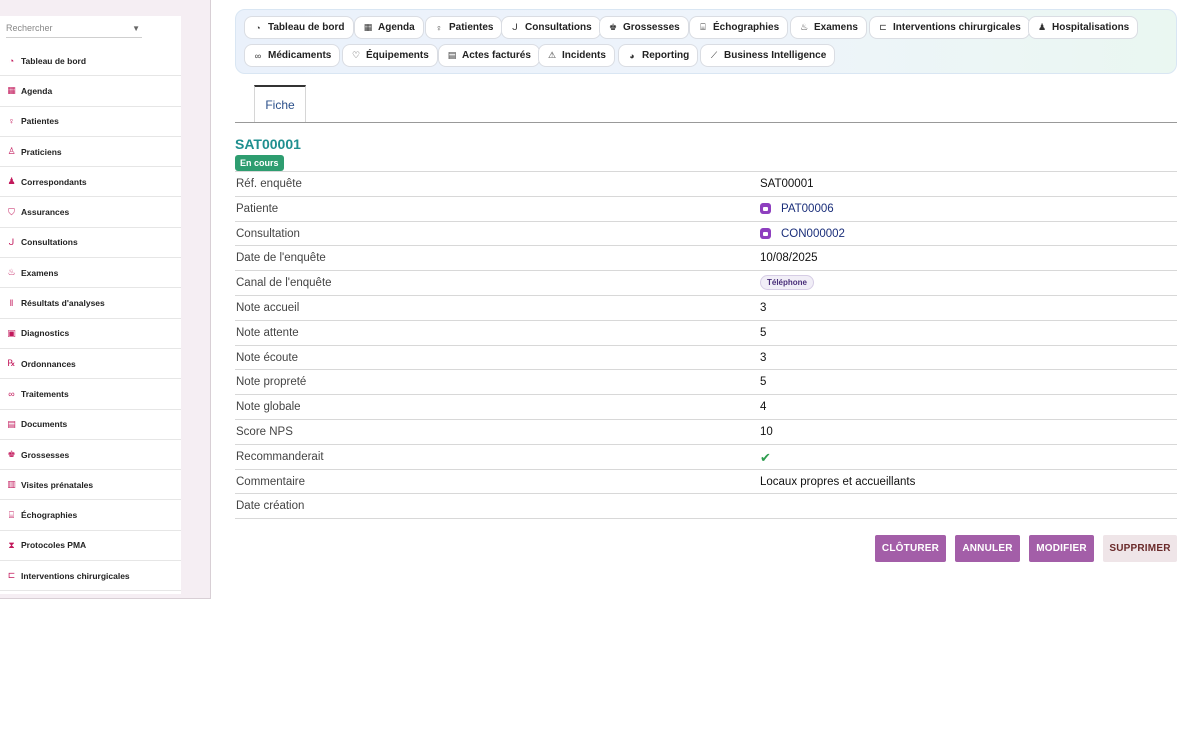 This screenshot has width=1200, height=743. What do you see at coordinates (11, 544) in the screenshot?
I see `dna-icon: ⧗` at bounding box center [11, 544].